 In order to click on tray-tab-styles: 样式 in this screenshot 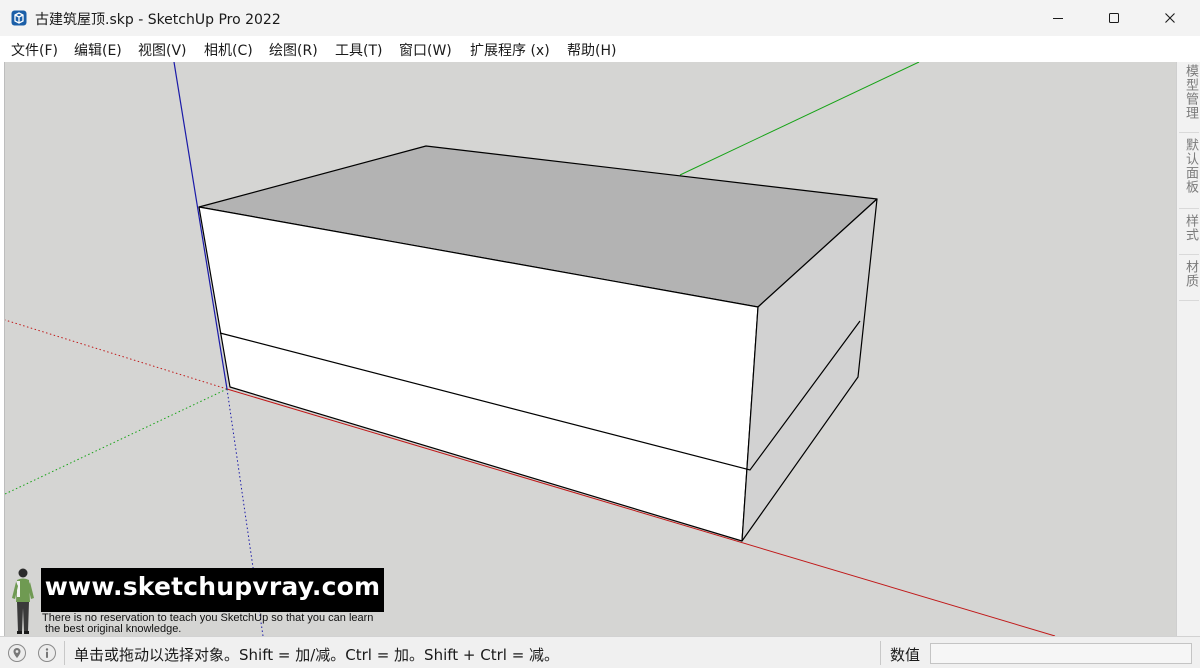, I will do `click(1189, 228)`.